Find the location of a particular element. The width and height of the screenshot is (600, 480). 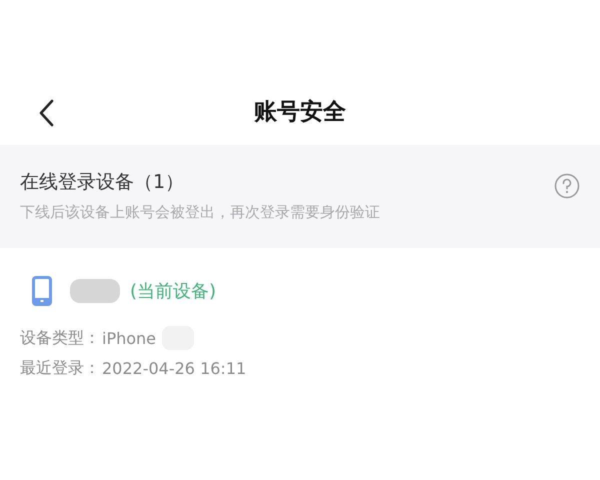

section-subtitle: 下线后该设备上账号会被登出，再次登录需要身份验证 is located at coordinates (200, 212).